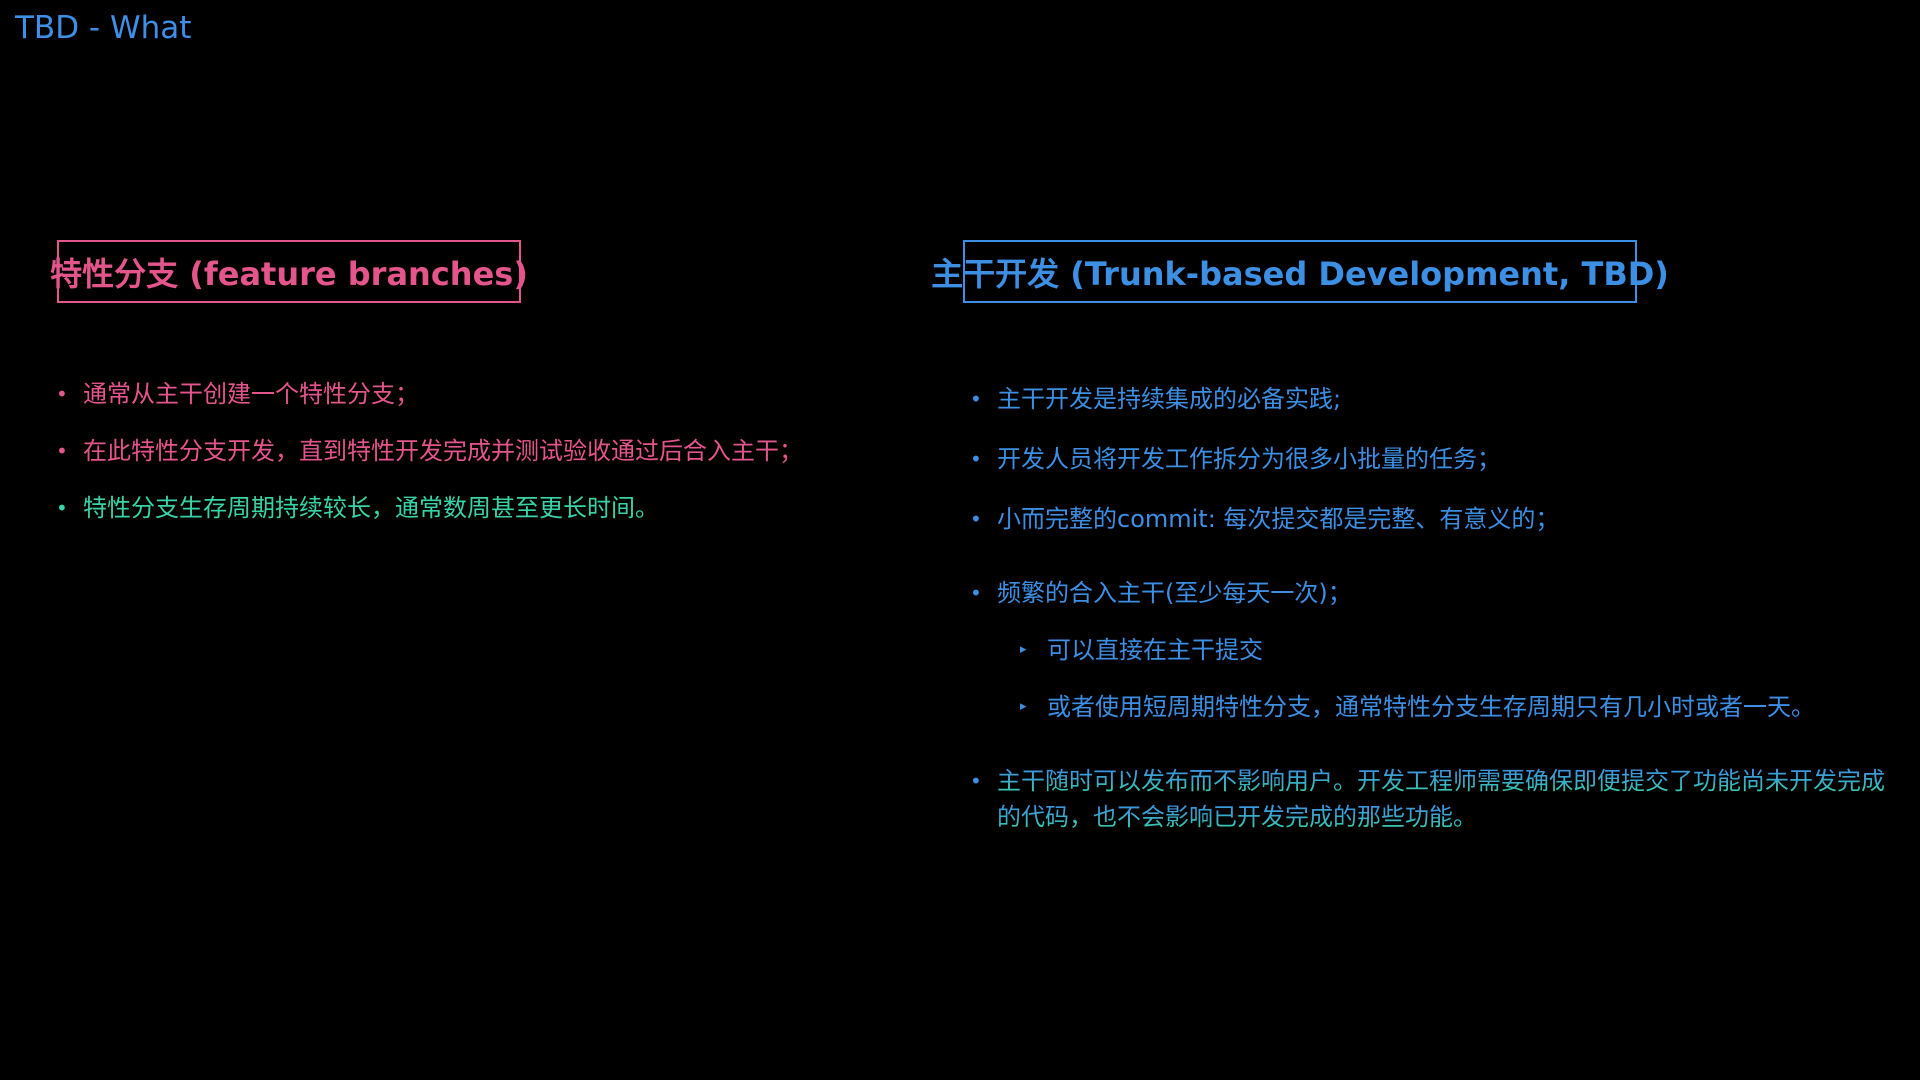 This screenshot has height=1080, width=1920. What do you see at coordinates (1169, 399) in the screenshot?
I see `list-item-text: 主干开发是持续集成的必备实践;` at bounding box center [1169, 399].